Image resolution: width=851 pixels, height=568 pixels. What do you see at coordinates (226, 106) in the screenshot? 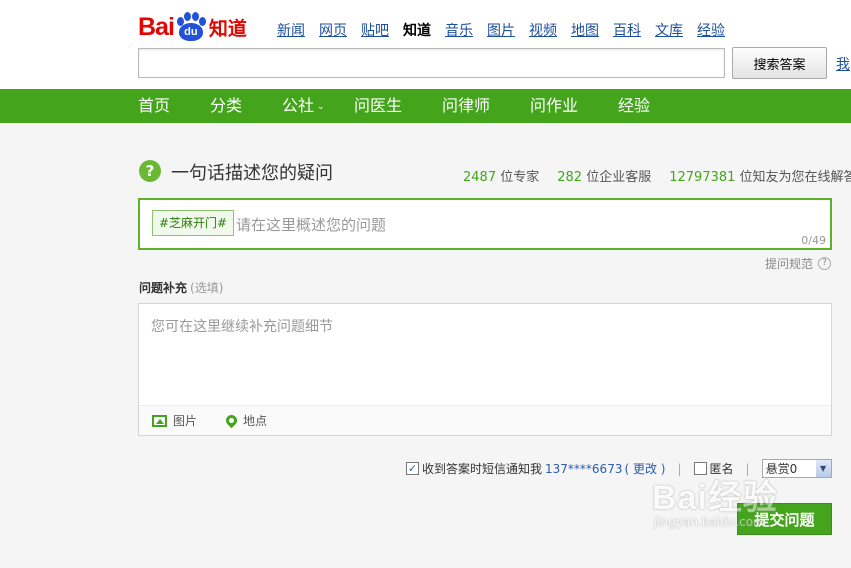
I see `green-nav-categories: 分类` at bounding box center [226, 106].